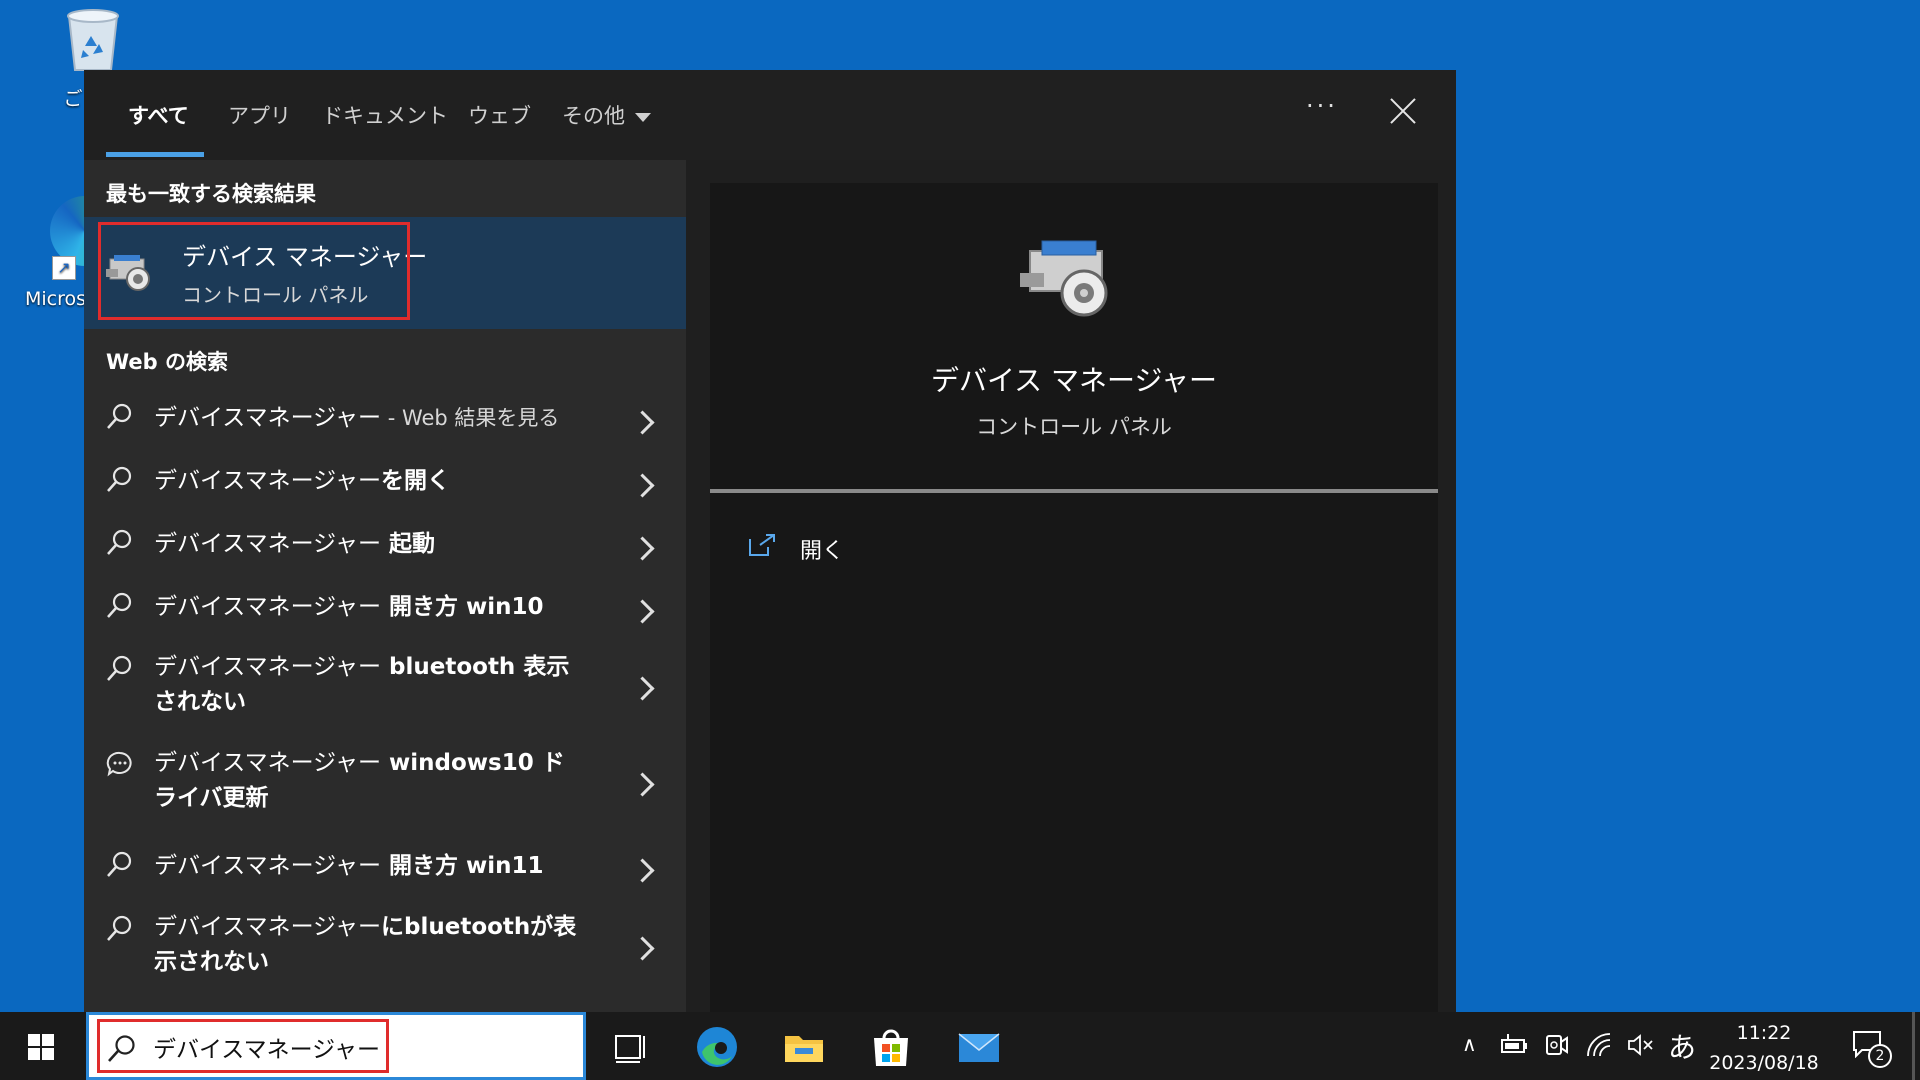 The image size is (1920, 1080). Describe the element at coordinates (1515, 1045) in the screenshot. I see `battery-icon` at that location.